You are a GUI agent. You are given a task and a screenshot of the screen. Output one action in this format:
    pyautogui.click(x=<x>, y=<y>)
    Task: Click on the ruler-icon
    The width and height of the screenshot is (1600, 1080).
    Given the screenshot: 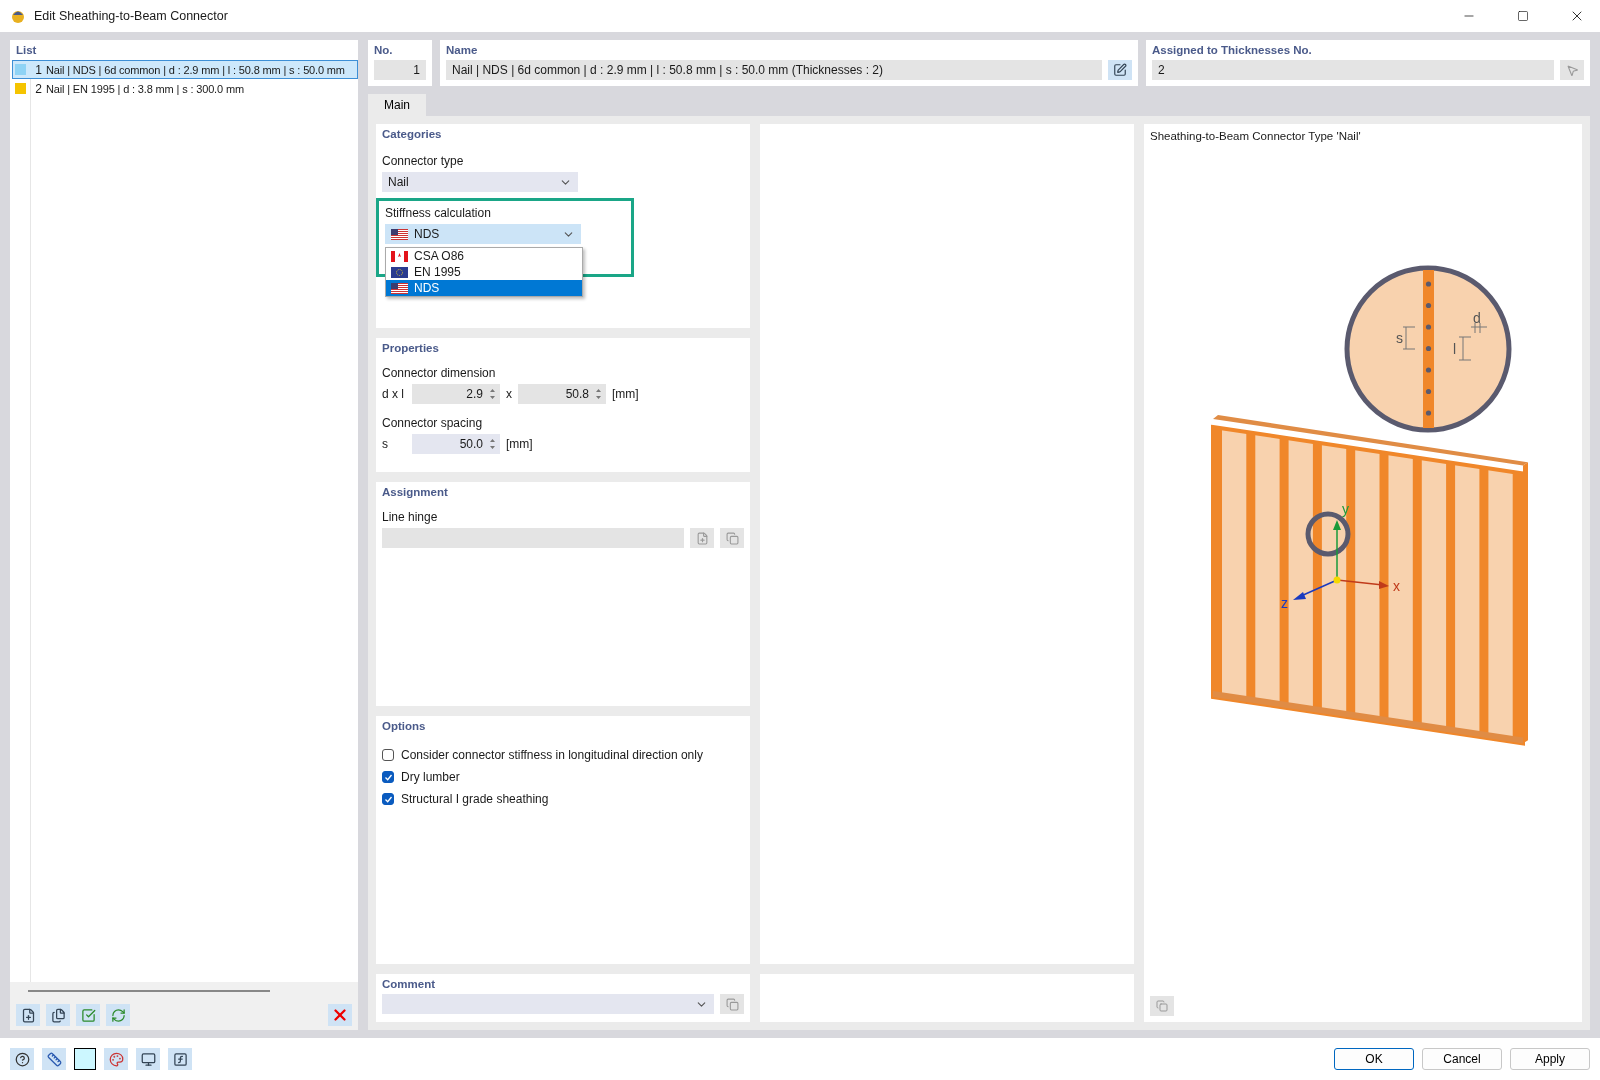 What is the action you would take?
    pyautogui.click(x=54, y=1059)
    